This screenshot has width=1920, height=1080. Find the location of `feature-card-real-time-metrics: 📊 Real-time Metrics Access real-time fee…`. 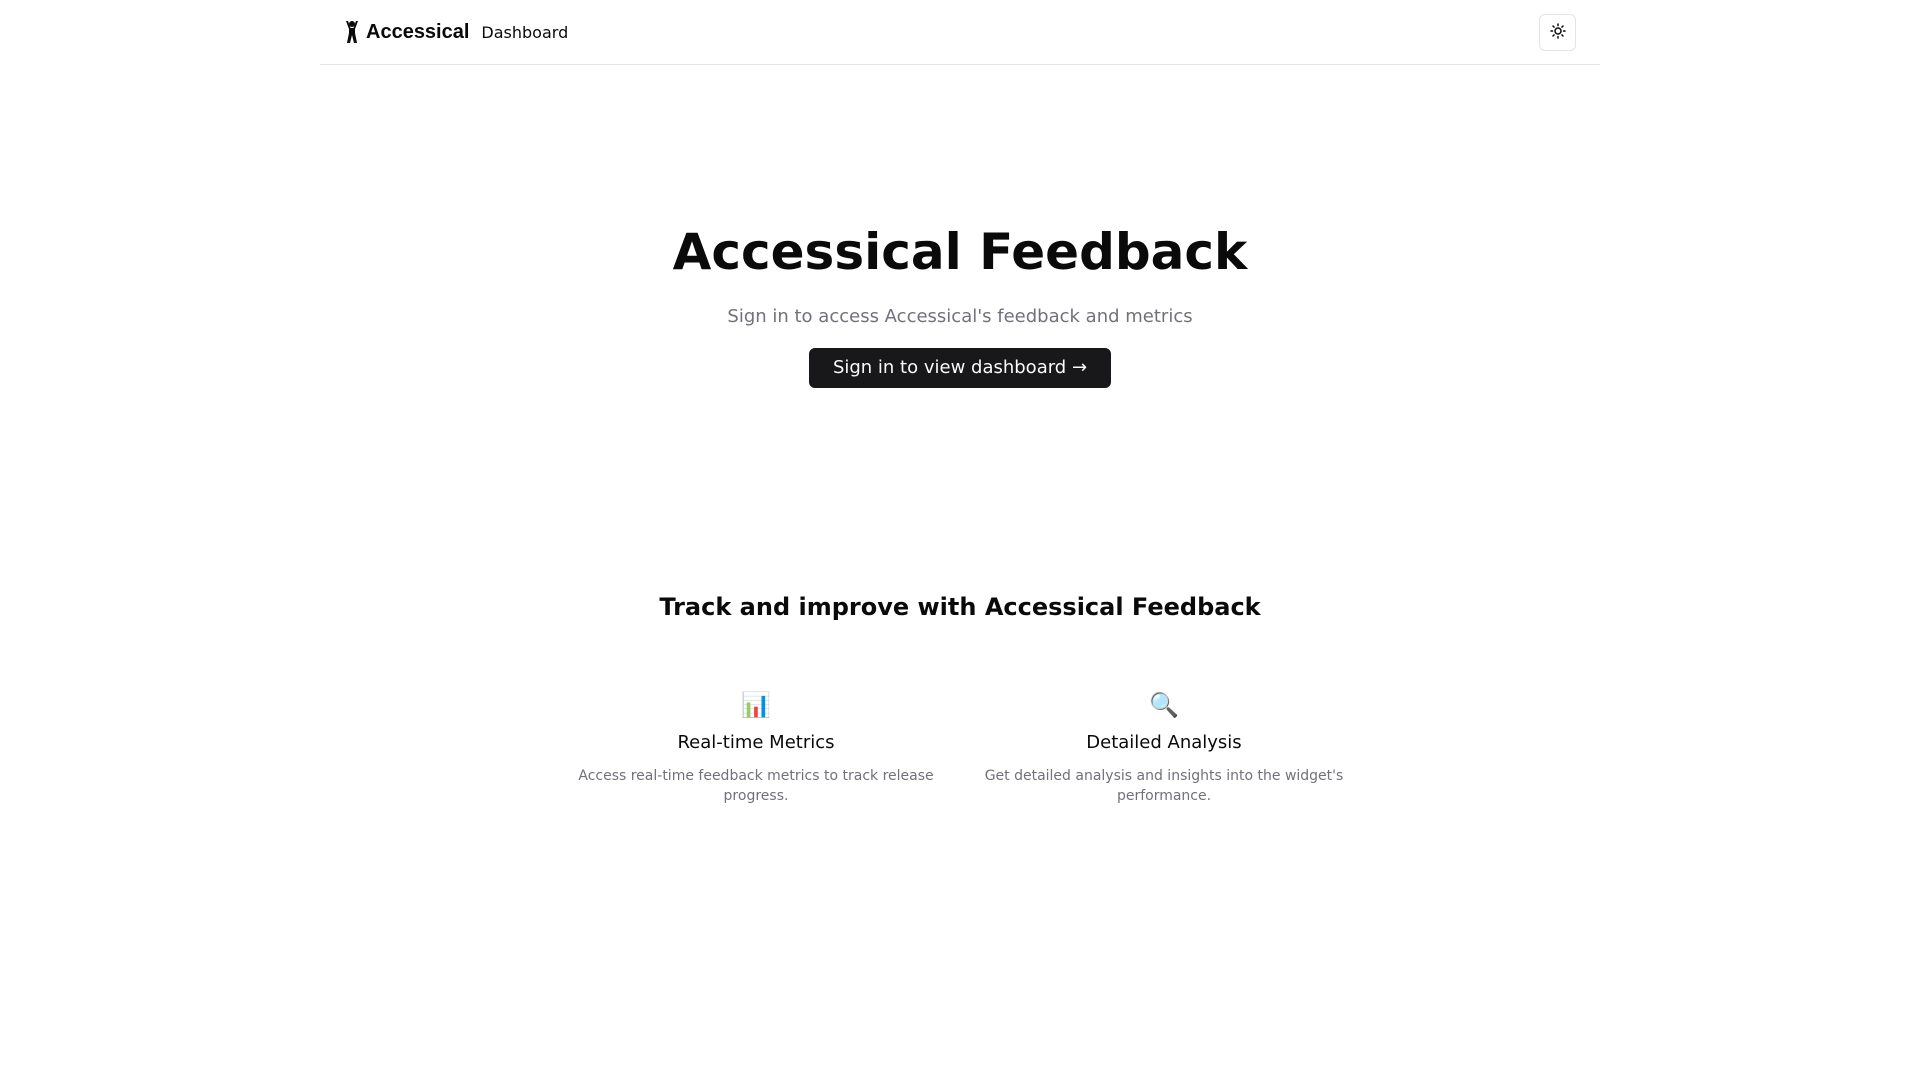

feature-card-real-time-metrics: 📊 Real-time Metrics Access real-time fee… is located at coordinates (756, 748).